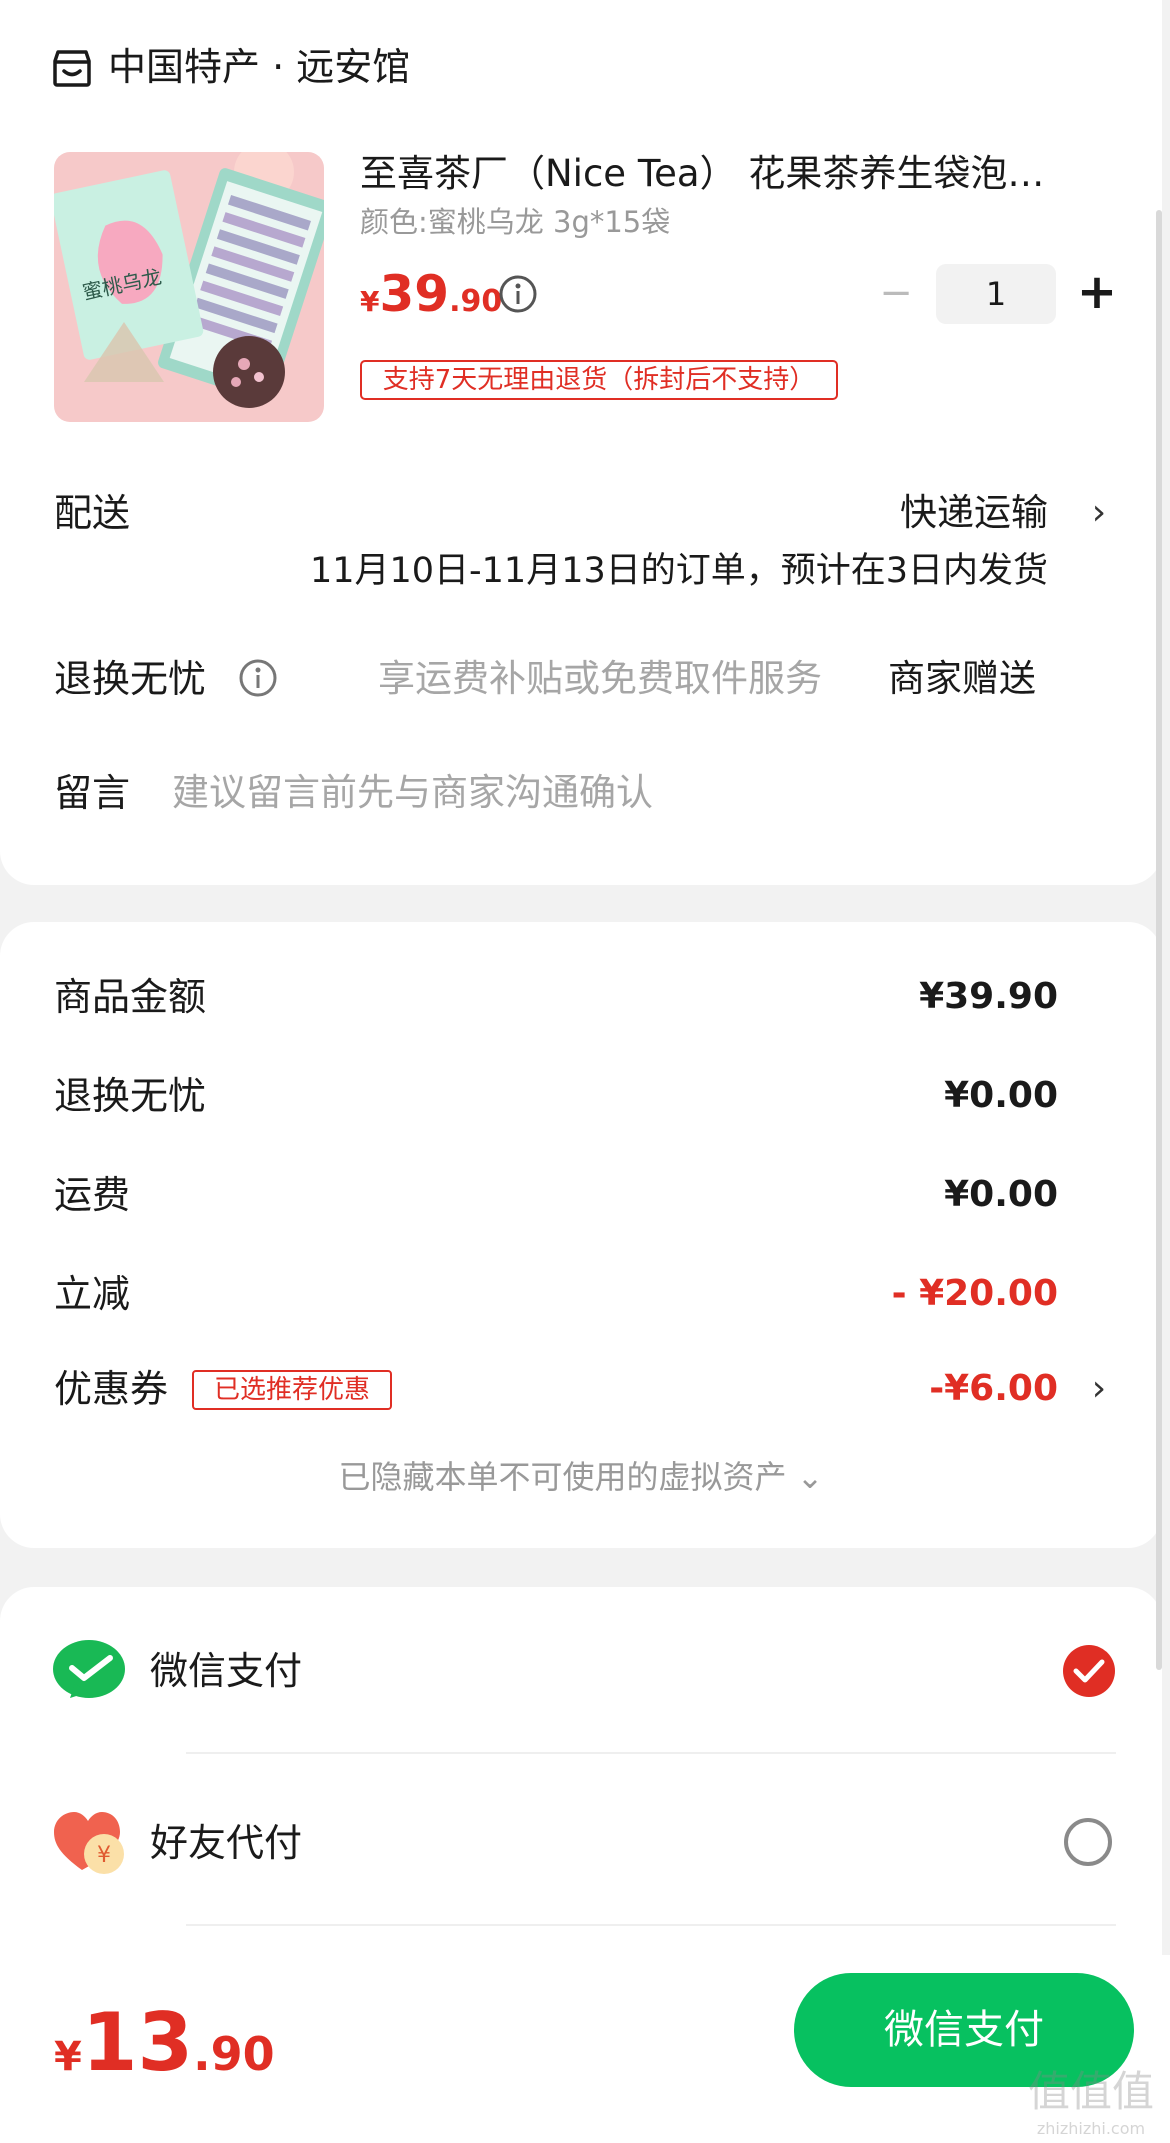 The width and height of the screenshot is (1170, 2143). Describe the element at coordinates (226, 1671) in the screenshot. I see `payment-option-wechat: 微信支付` at that location.